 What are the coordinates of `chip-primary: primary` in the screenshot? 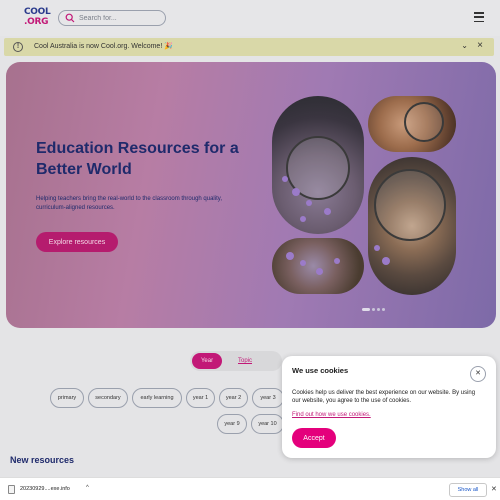 It's located at (67, 398).